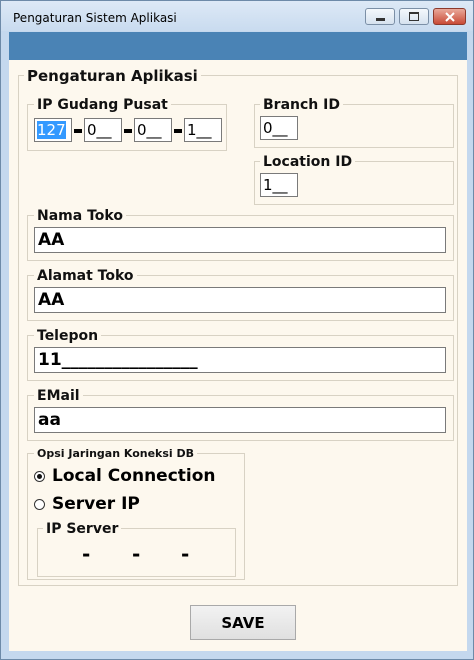 Image resolution: width=474 pixels, height=660 pixels. I want to click on ip-gudang-pusat-label: IP Gudang Pusat, so click(102, 105).